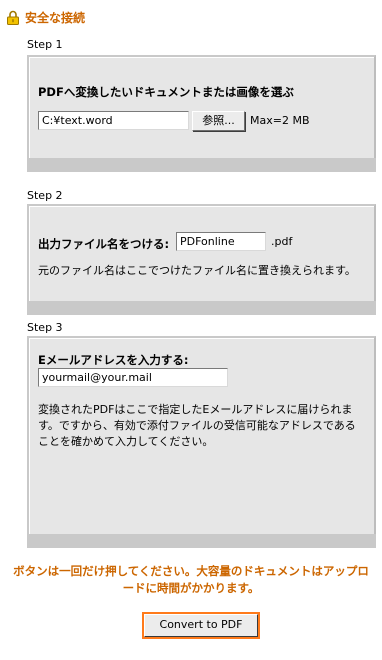  I want to click on secure-connection: 安全な接続, so click(45, 17).